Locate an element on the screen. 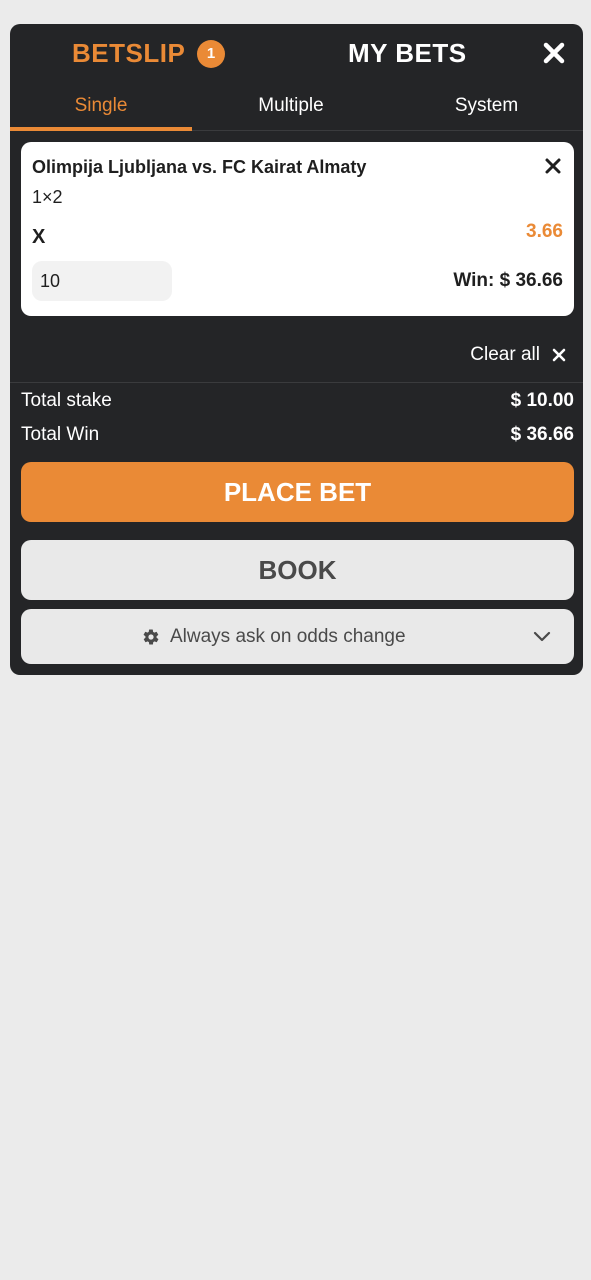  tab-multiple: Multiple is located at coordinates (291, 108).